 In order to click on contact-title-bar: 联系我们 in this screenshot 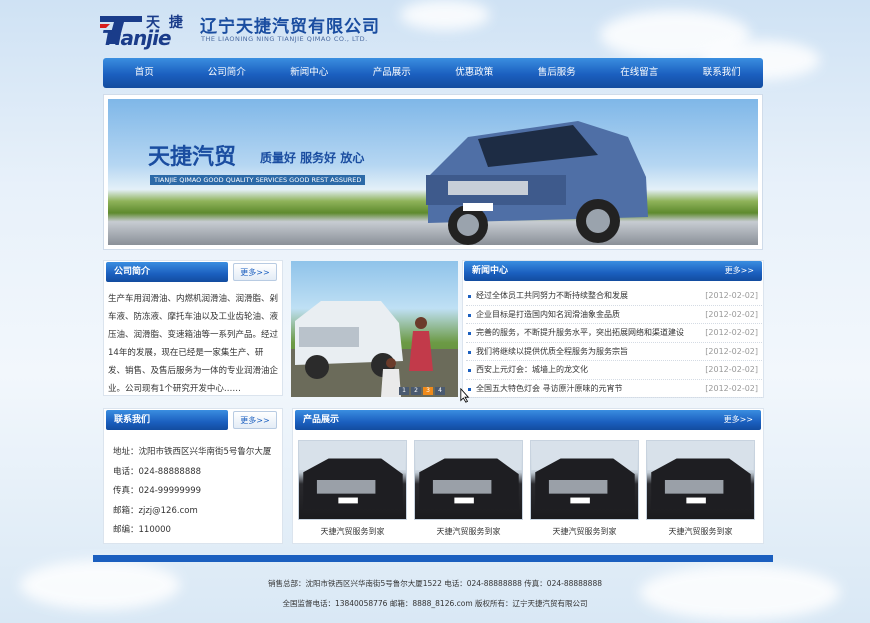, I will do `click(167, 420)`.